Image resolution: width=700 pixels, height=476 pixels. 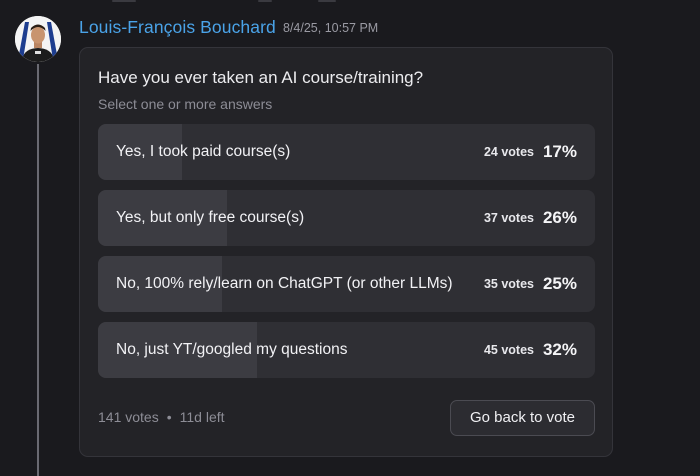 What do you see at coordinates (508, 152) in the screenshot?
I see `poll-option-votes: 24 votes` at bounding box center [508, 152].